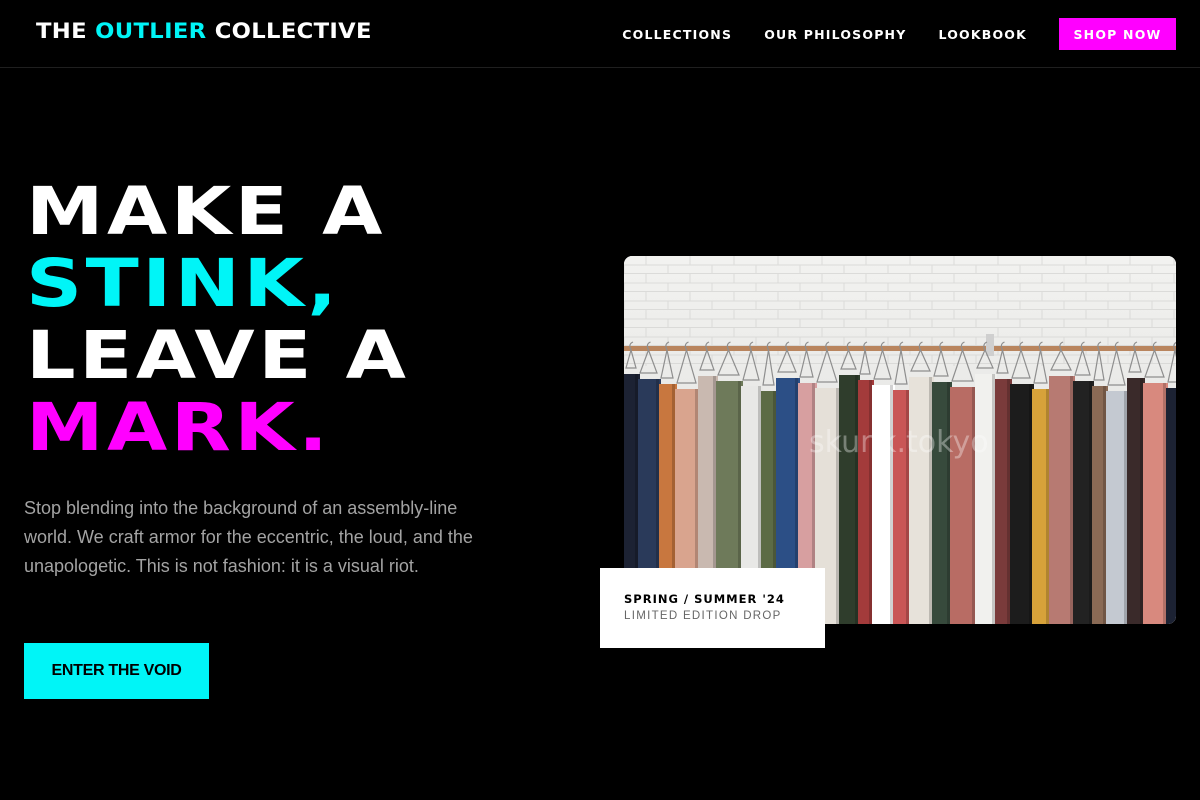  I want to click on caption-title: SPRING / SUMMER '24, so click(704, 599).